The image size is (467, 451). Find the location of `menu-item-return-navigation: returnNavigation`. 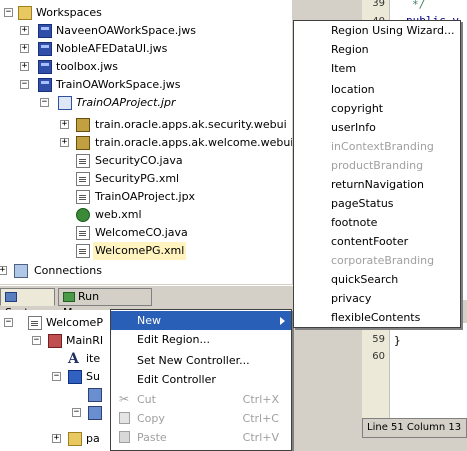

menu-item-return-navigation: returnNavigation is located at coordinates (377, 184).